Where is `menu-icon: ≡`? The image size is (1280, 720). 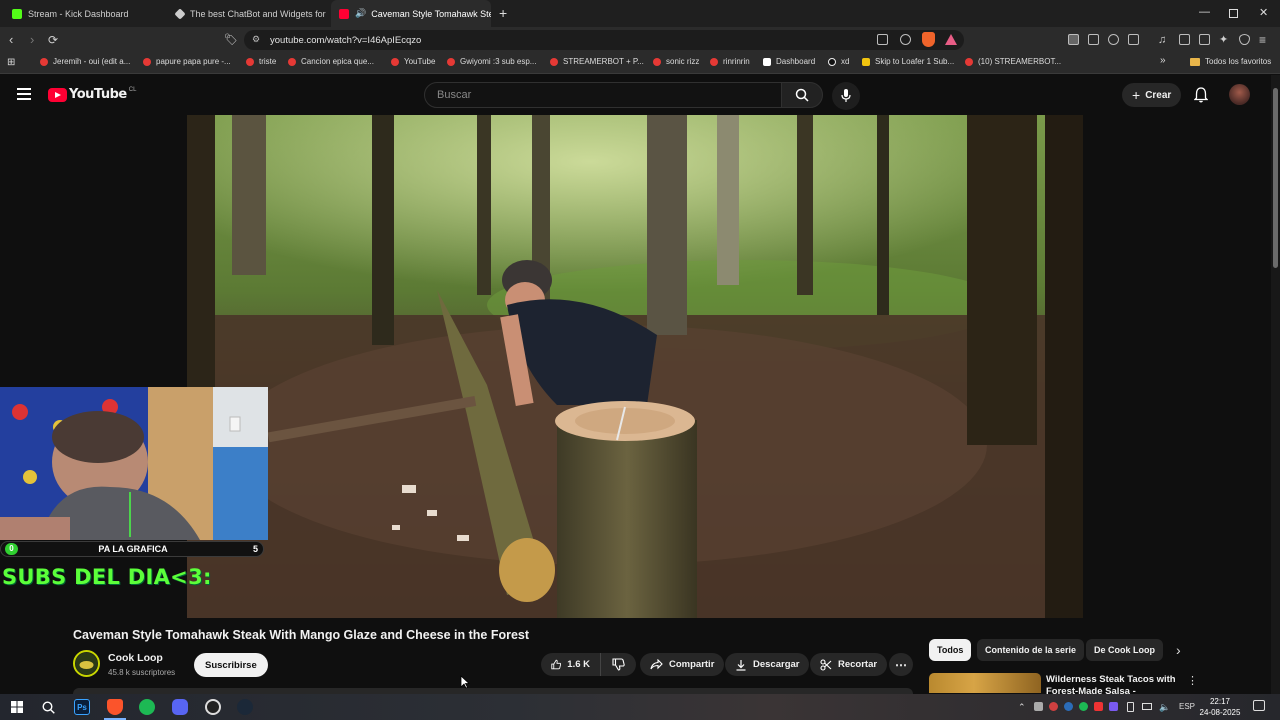 menu-icon: ≡ is located at coordinates (1262, 40).